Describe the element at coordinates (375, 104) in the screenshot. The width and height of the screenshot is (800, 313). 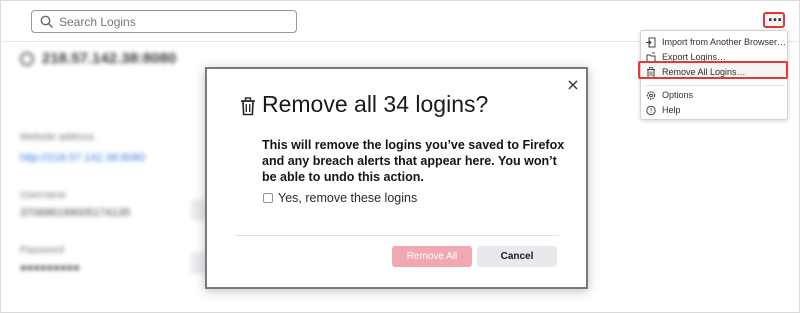
I see `dialog-title: Remove all 34 logins?` at that location.